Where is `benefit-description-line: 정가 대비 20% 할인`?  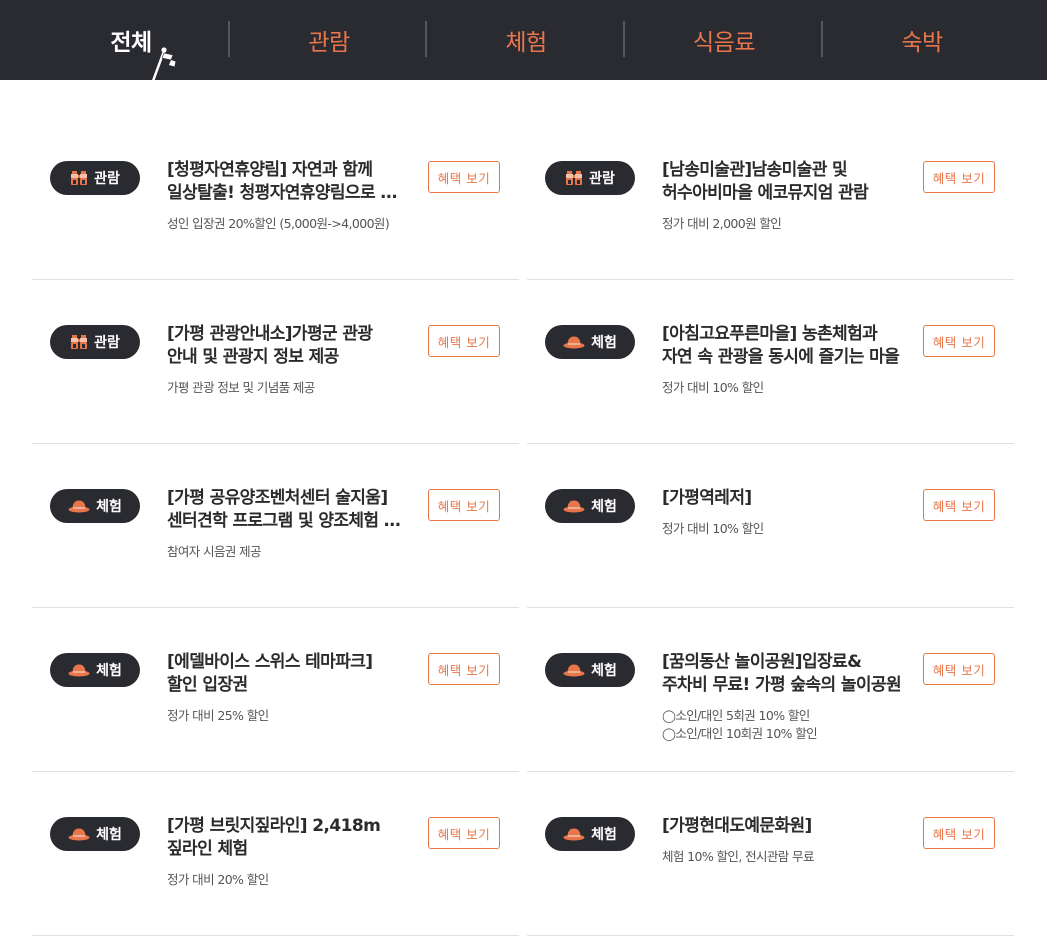
benefit-description-line: 정가 대비 20% 할인 is located at coordinates (218, 879).